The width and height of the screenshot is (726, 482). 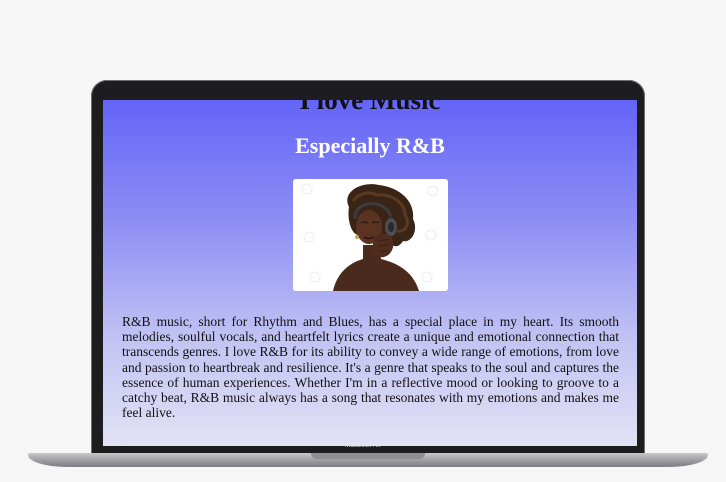 I want to click on page-subtitle: Especially R&B, so click(x=370, y=145).